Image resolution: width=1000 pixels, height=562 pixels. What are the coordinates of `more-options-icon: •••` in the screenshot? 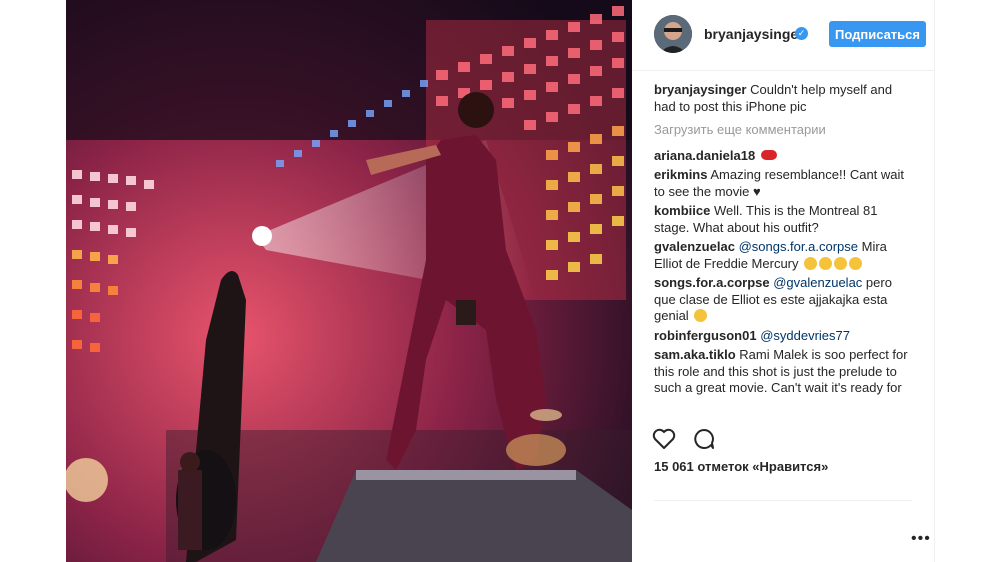 It's located at (921, 539).